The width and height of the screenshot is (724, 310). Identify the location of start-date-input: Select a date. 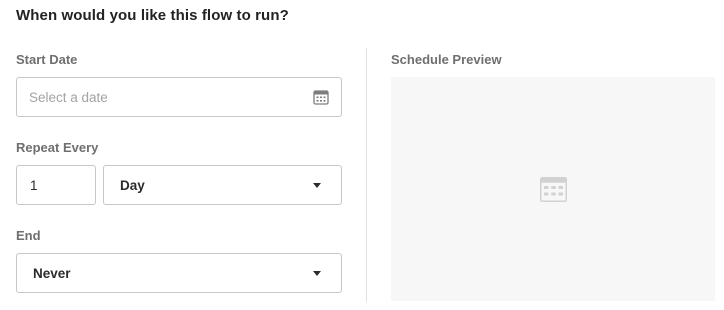
(179, 97).